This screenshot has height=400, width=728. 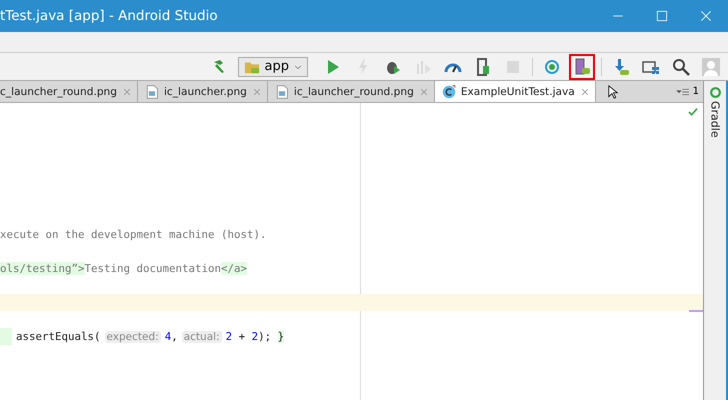 I want to click on editor-tab: c_launcher_round.png, so click(x=69, y=91).